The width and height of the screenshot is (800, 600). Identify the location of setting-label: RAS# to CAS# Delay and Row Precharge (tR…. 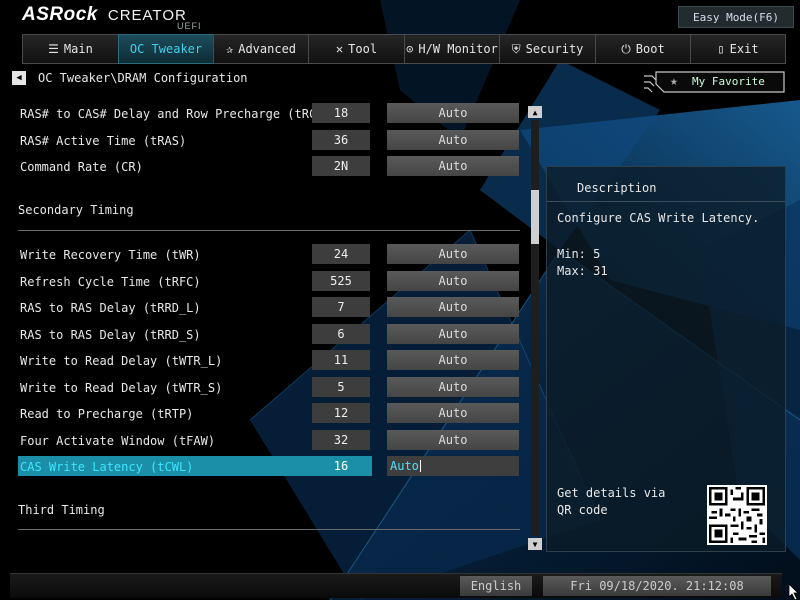
(186, 114).